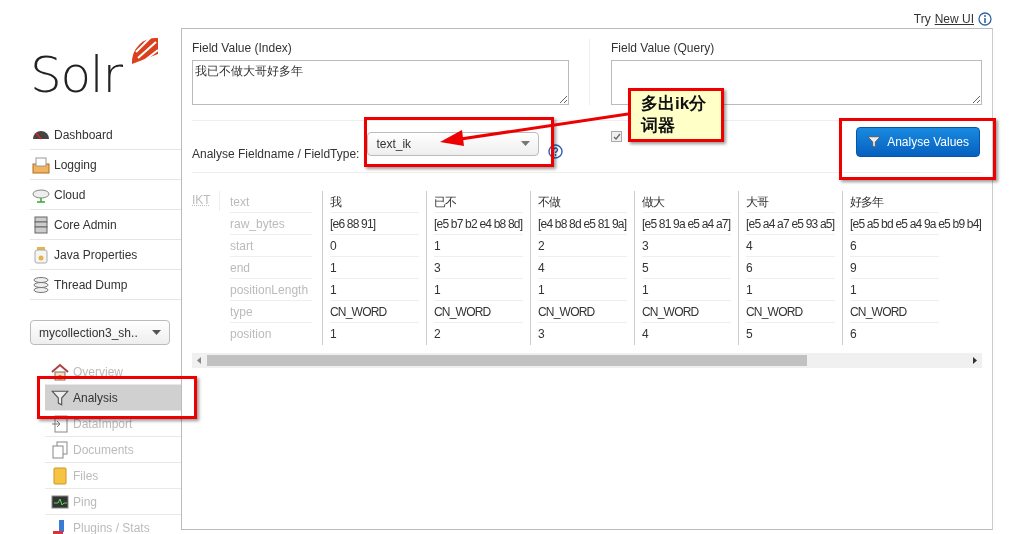 The height and width of the screenshot is (534, 1011). I want to click on info-icon, so click(985, 18).